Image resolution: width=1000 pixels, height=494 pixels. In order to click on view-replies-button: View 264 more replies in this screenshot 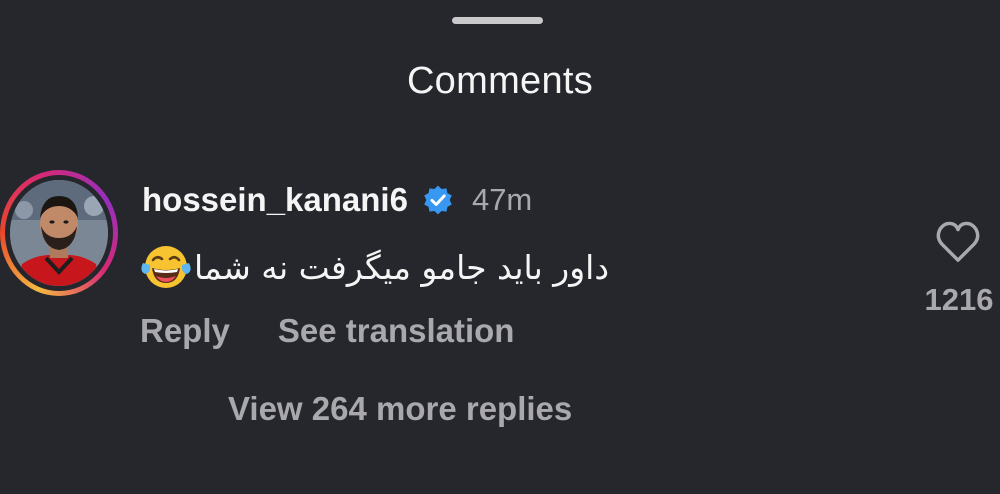, I will do `click(400, 409)`.